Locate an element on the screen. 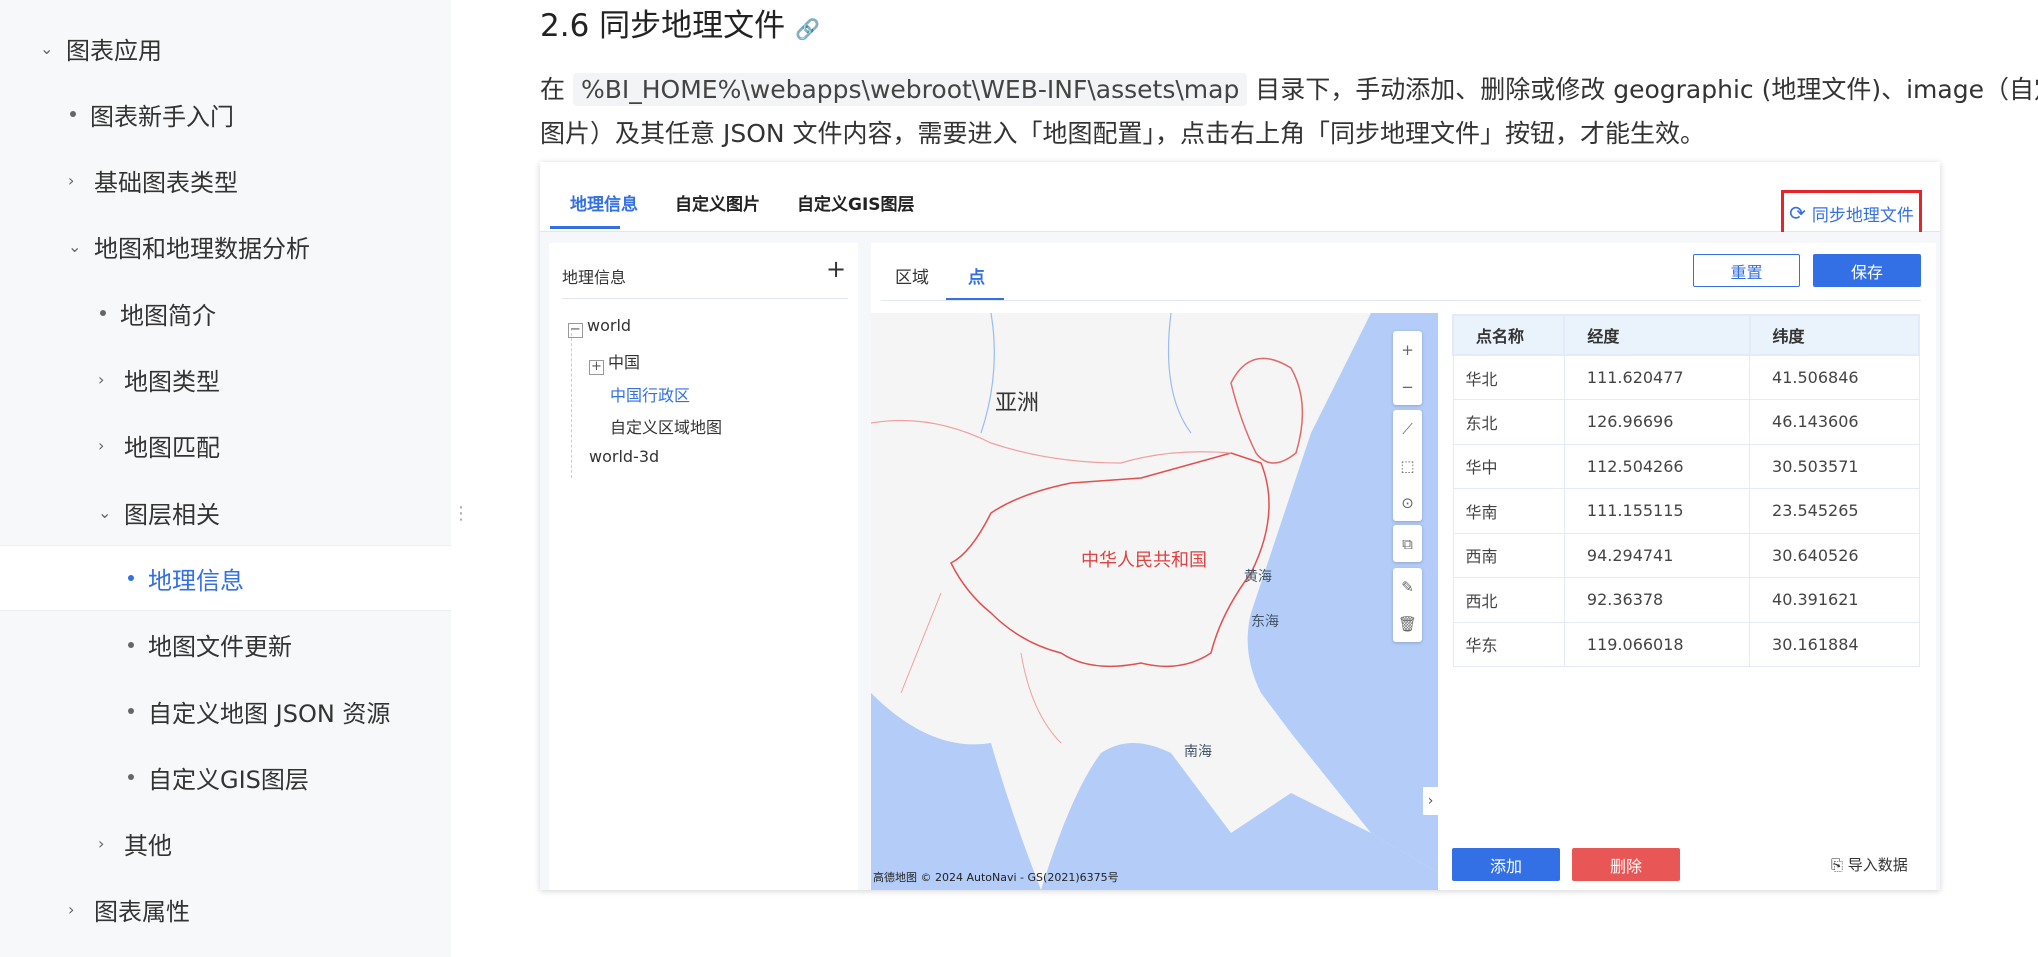 Image resolution: width=2038 pixels, height=957 pixels. tab-geo-info: 地理信息 is located at coordinates (604, 202).